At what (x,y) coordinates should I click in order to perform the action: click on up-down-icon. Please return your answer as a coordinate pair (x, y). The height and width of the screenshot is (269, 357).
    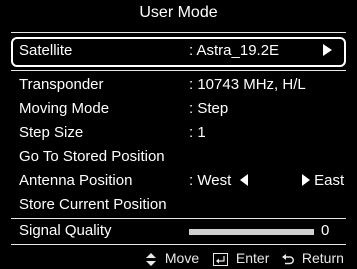
    Looking at the image, I should click on (151, 259).